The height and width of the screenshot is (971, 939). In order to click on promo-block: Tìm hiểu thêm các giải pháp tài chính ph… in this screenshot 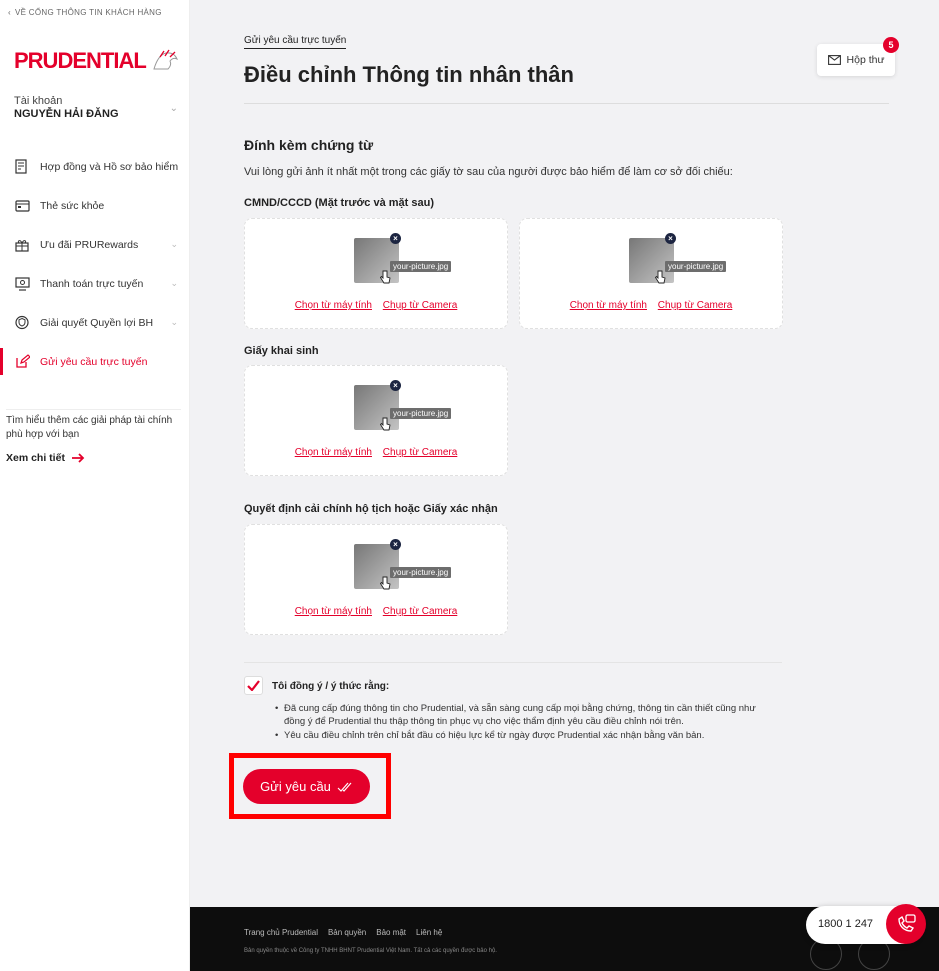, I will do `click(93, 436)`.